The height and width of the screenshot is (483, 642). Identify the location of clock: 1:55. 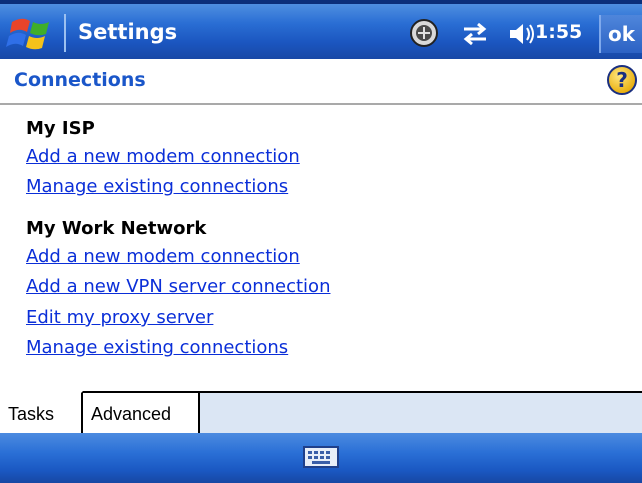
(558, 32).